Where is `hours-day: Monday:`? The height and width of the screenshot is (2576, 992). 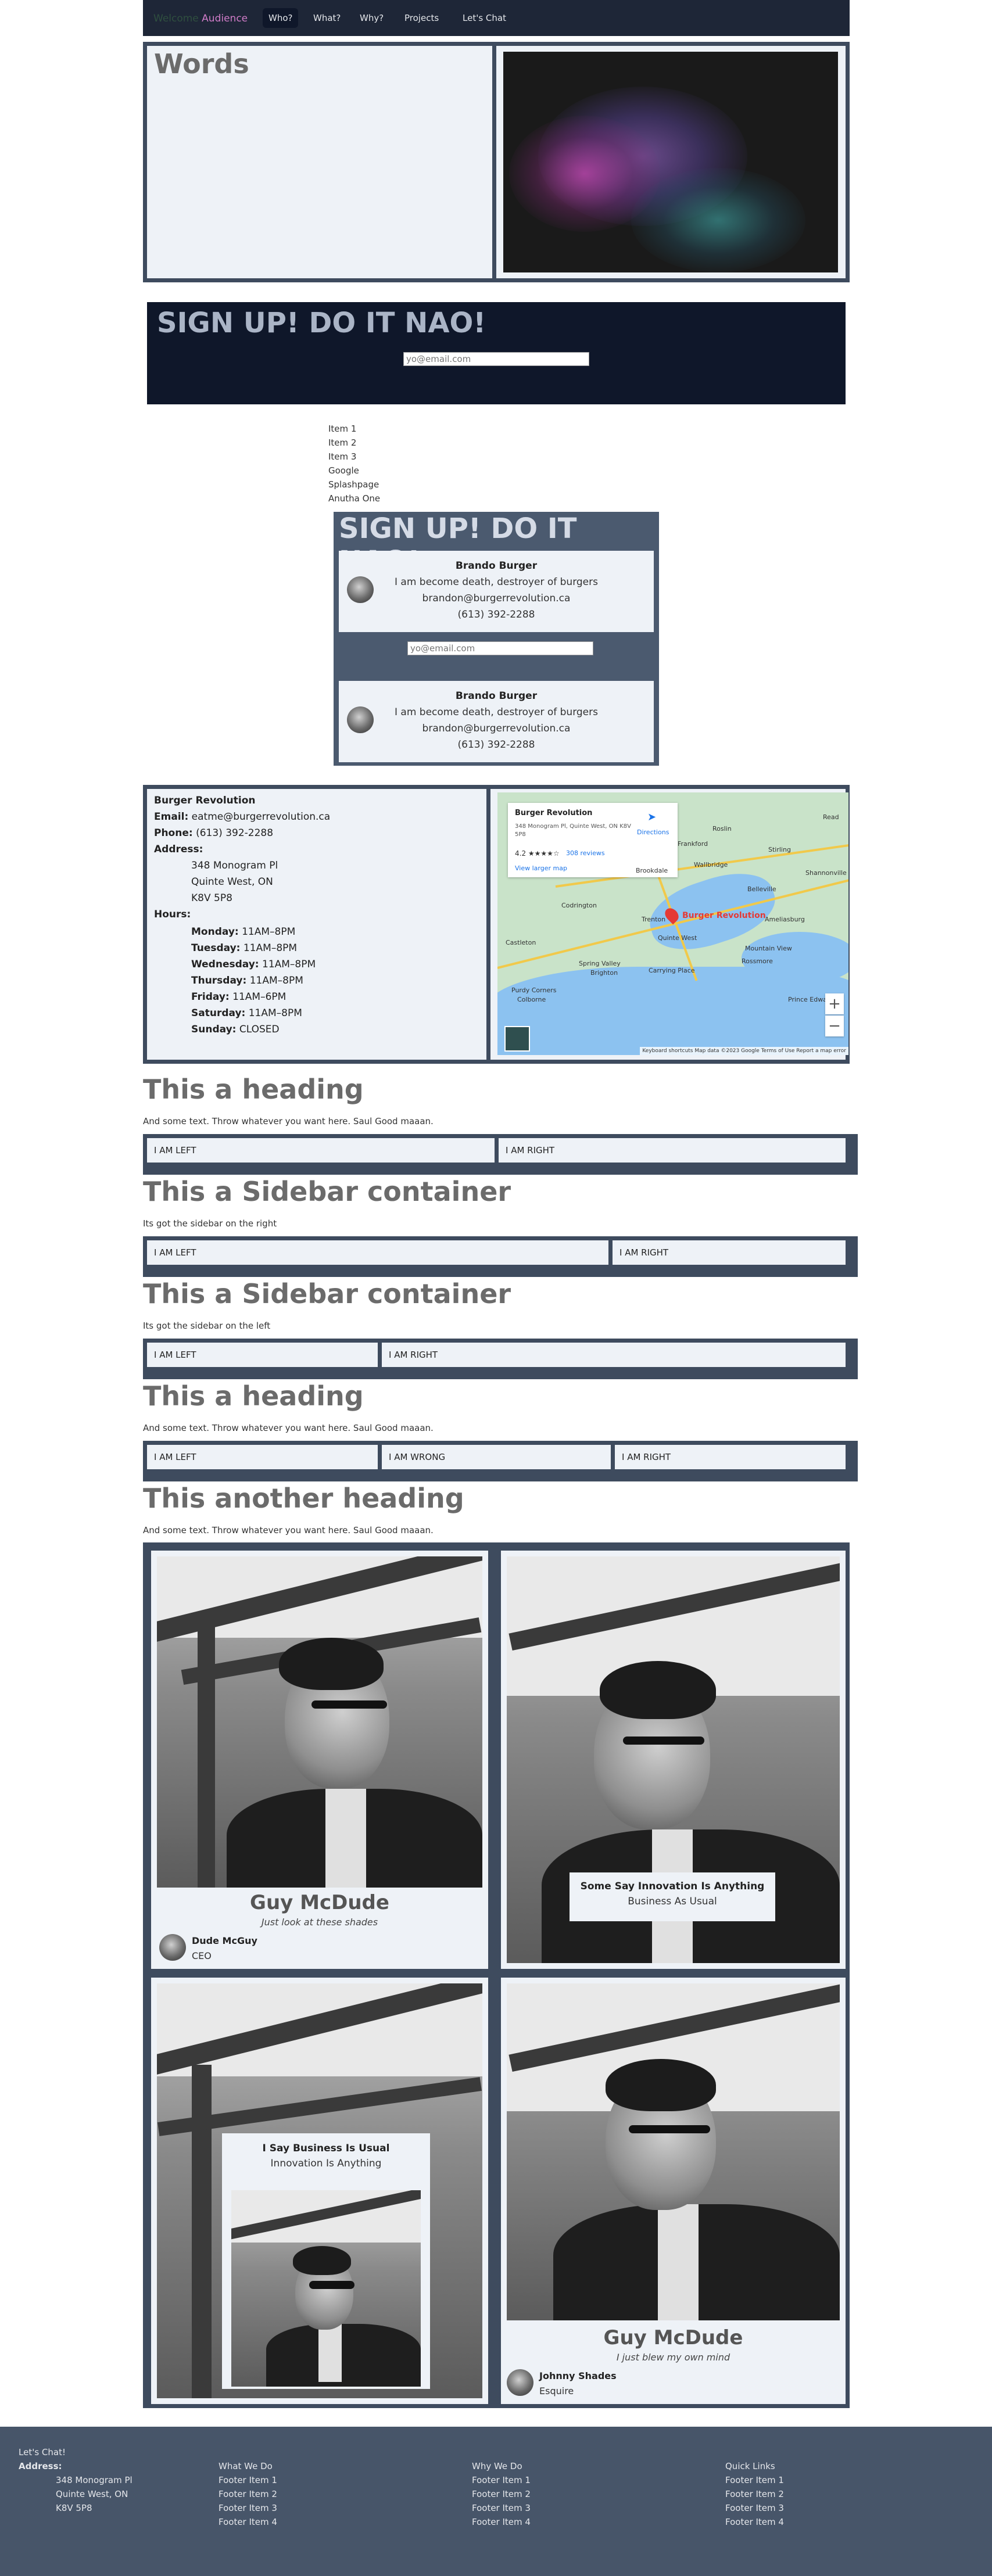
hours-day: Monday: is located at coordinates (215, 932).